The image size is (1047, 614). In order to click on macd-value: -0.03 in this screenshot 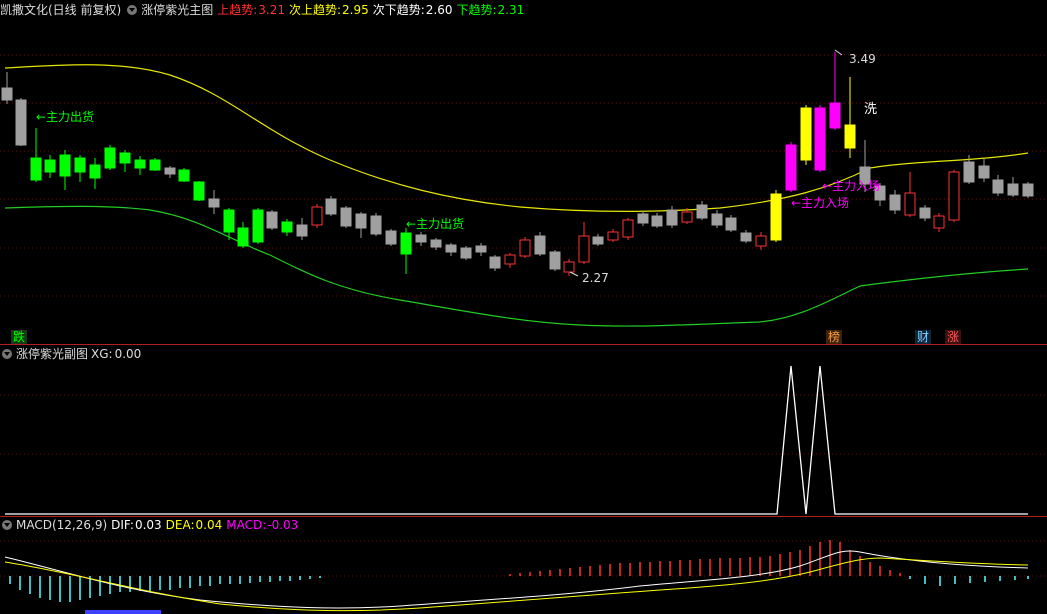, I will do `click(283, 525)`.